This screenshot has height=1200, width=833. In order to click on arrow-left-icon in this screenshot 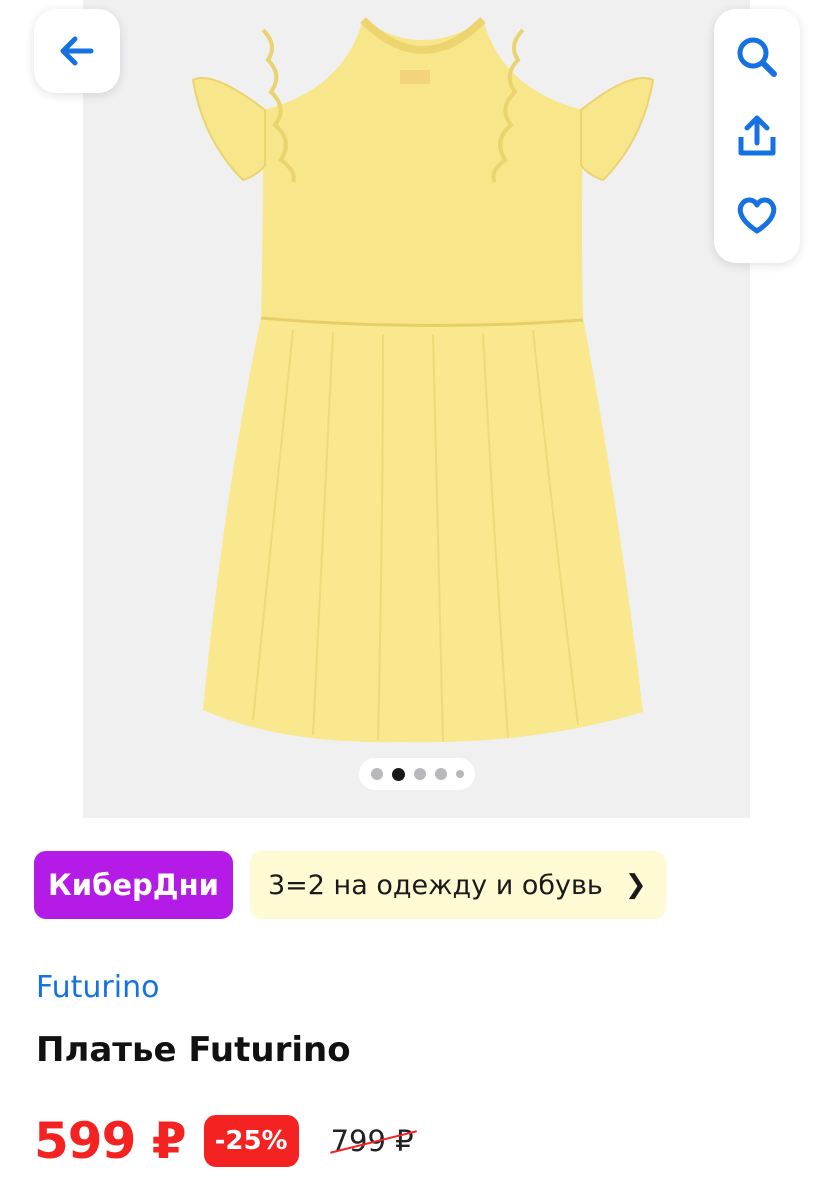, I will do `click(77, 51)`.